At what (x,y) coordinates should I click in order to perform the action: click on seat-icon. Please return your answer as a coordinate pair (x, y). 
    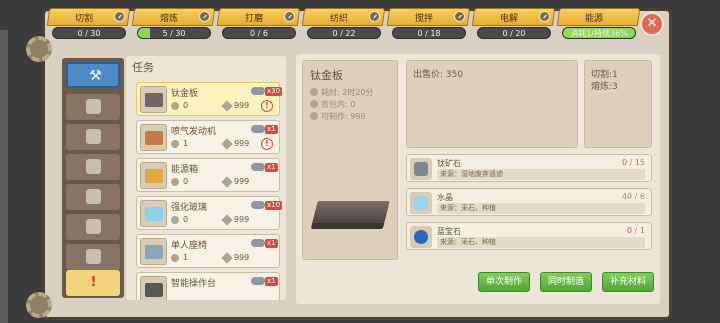
    Looking at the image, I should click on (154, 252).